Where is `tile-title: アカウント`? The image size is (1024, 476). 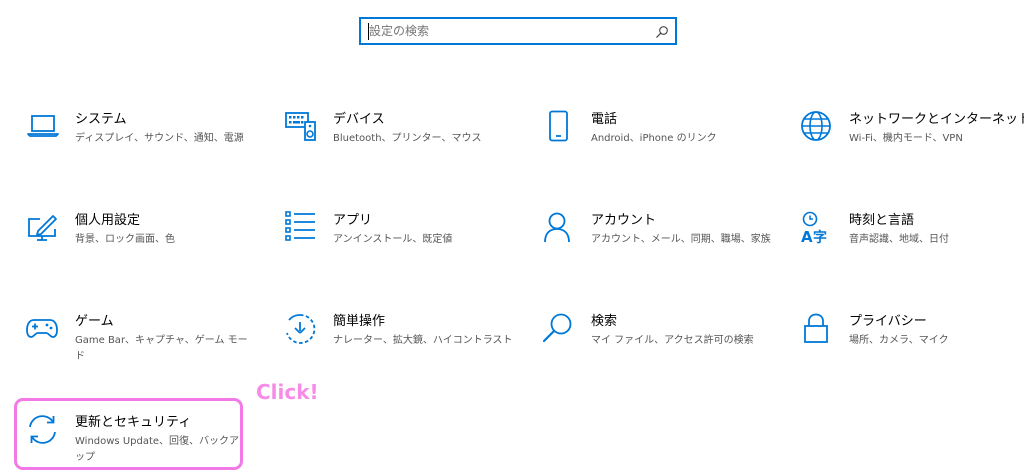
tile-title: アカウント is located at coordinates (624, 220).